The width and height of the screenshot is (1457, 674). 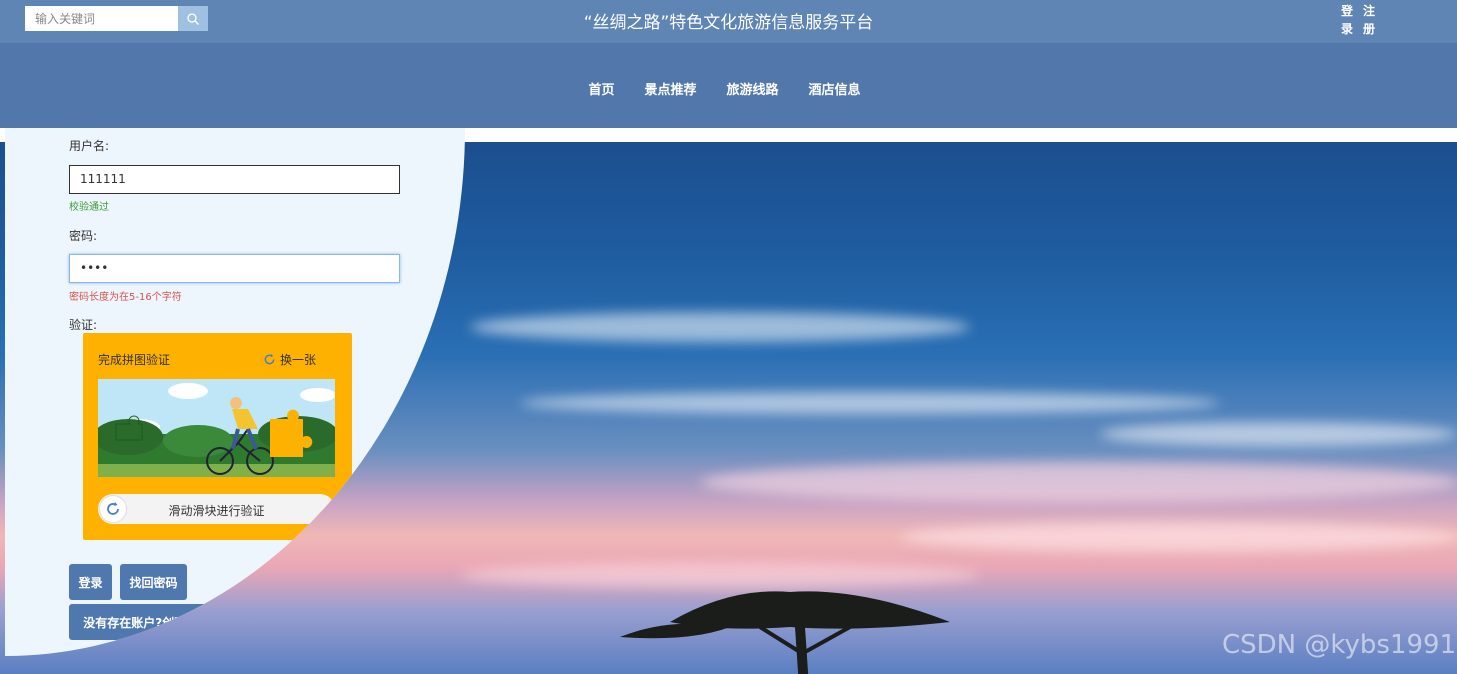 What do you see at coordinates (83, 325) in the screenshot?
I see `verify-label: 验证:` at bounding box center [83, 325].